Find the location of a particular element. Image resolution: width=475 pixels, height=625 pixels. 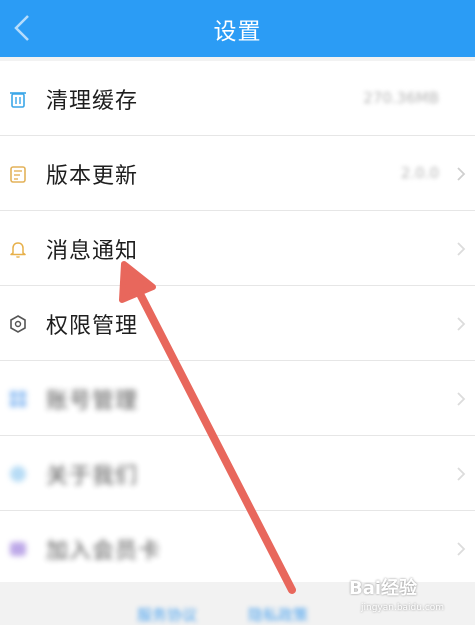

settings-item-about: 关于我们 is located at coordinates (237, 473).